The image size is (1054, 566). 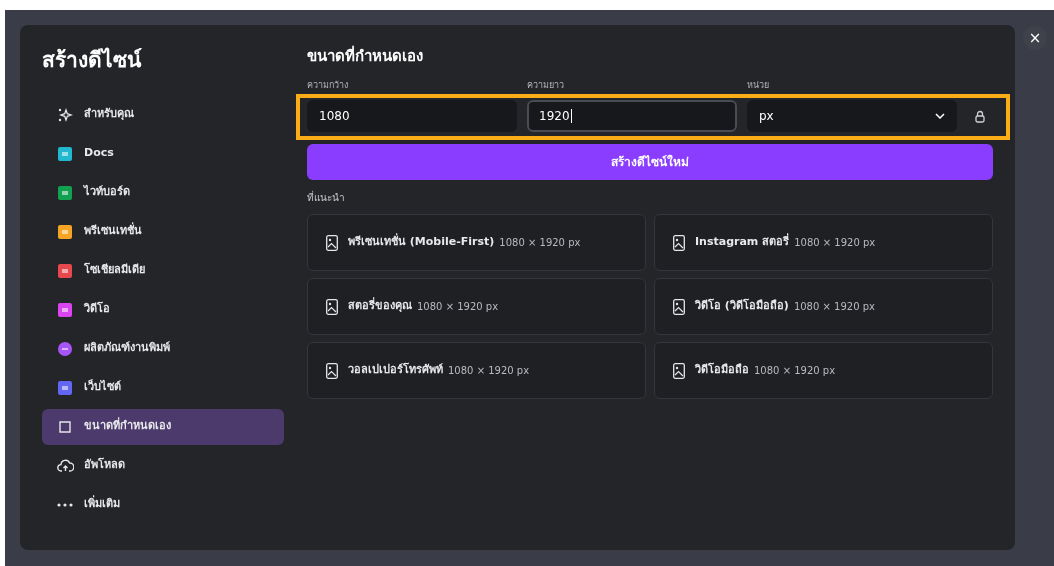 I want to click on field-label: ความกว้าง, so click(x=328, y=85).